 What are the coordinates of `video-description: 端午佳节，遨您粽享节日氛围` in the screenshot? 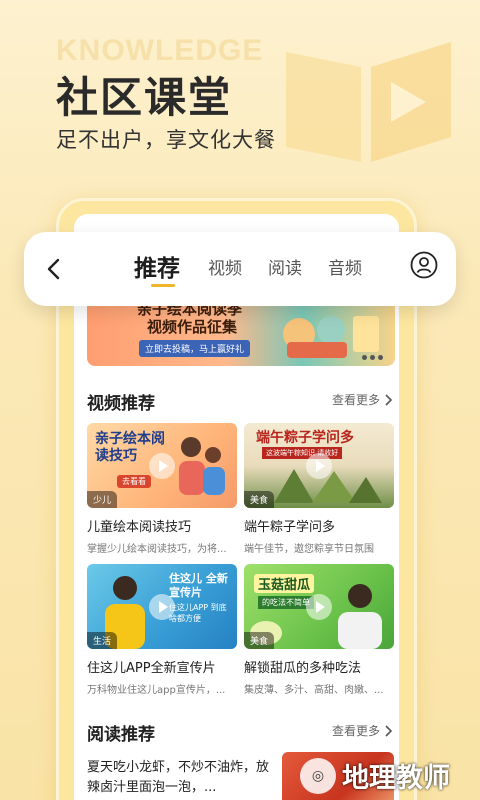 It's located at (309, 549).